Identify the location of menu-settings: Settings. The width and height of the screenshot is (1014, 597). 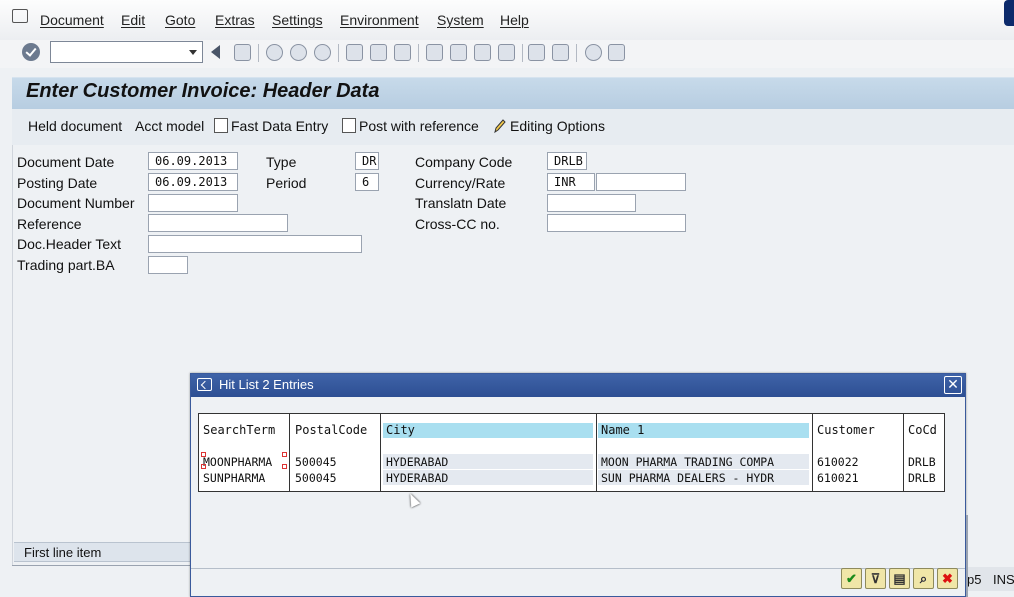
(297, 20).